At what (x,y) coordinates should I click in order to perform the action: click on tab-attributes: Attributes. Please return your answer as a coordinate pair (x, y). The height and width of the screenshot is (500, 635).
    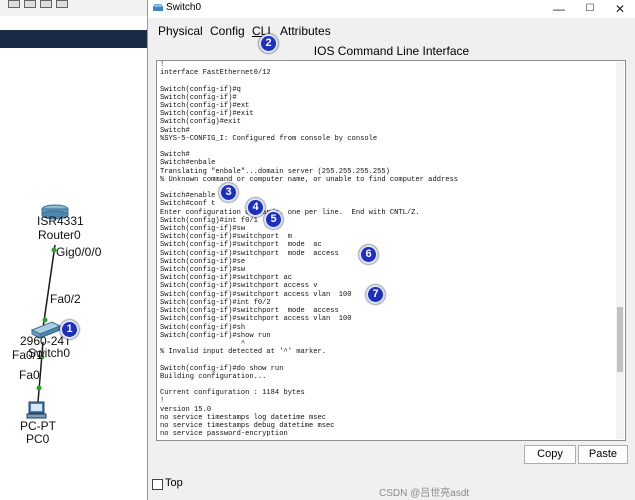
    Looking at the image, I should click on (305, 31).